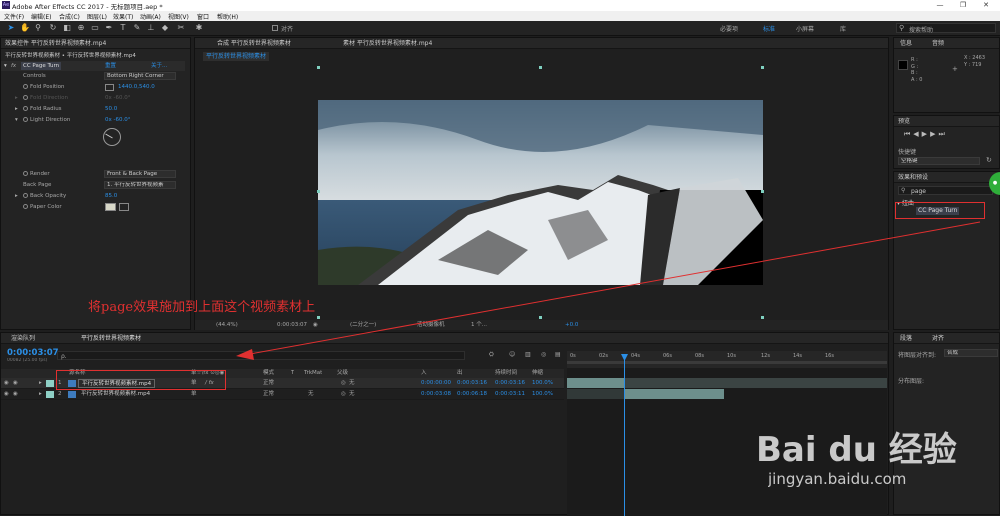 This screenshot has width=1000, height=516. What do you see at coordinates (837, 479) in the screenshot?
I see `baidu-watermark-url: jingyan.baidu.com` at bounding box center [837, 479].